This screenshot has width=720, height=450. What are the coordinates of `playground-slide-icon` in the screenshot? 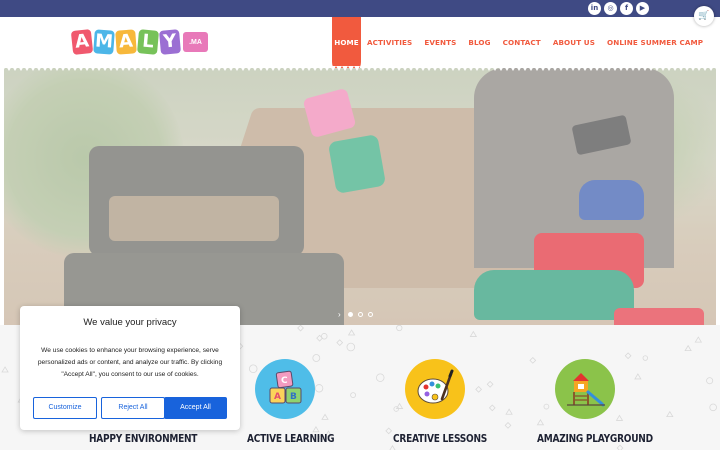 It's located at (586, 390).